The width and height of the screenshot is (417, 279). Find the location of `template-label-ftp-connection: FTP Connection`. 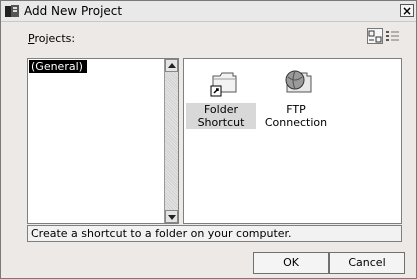

template-label-ftp-connection: FTP Connection is located at coordinates (296, 116).